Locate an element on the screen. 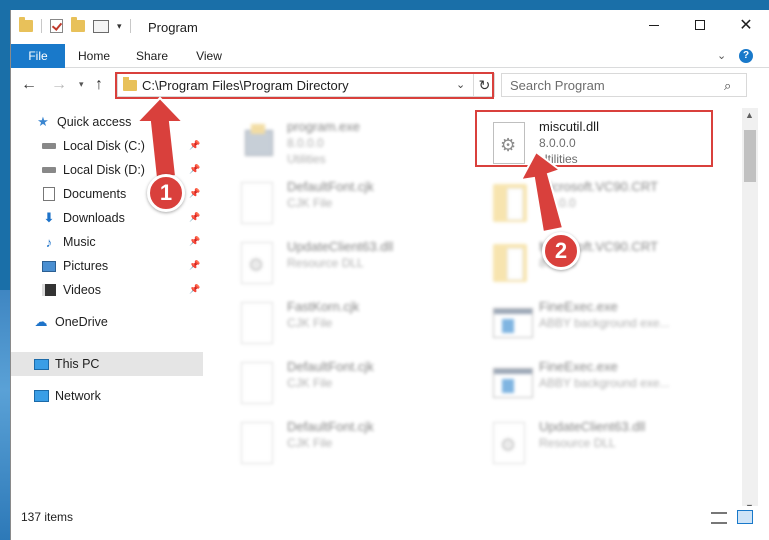  forward-button: → is located at coordinates (59, 85).